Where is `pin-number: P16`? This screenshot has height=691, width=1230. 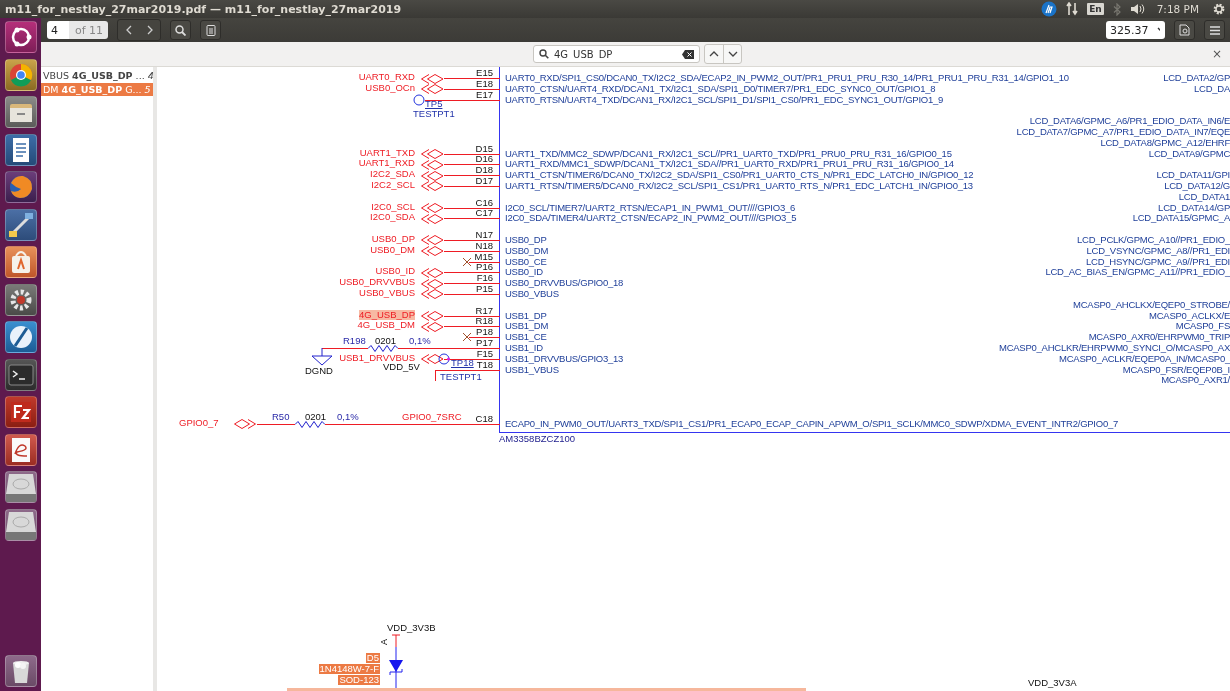
pin-number: P16 is located at coordinates (484, 267).